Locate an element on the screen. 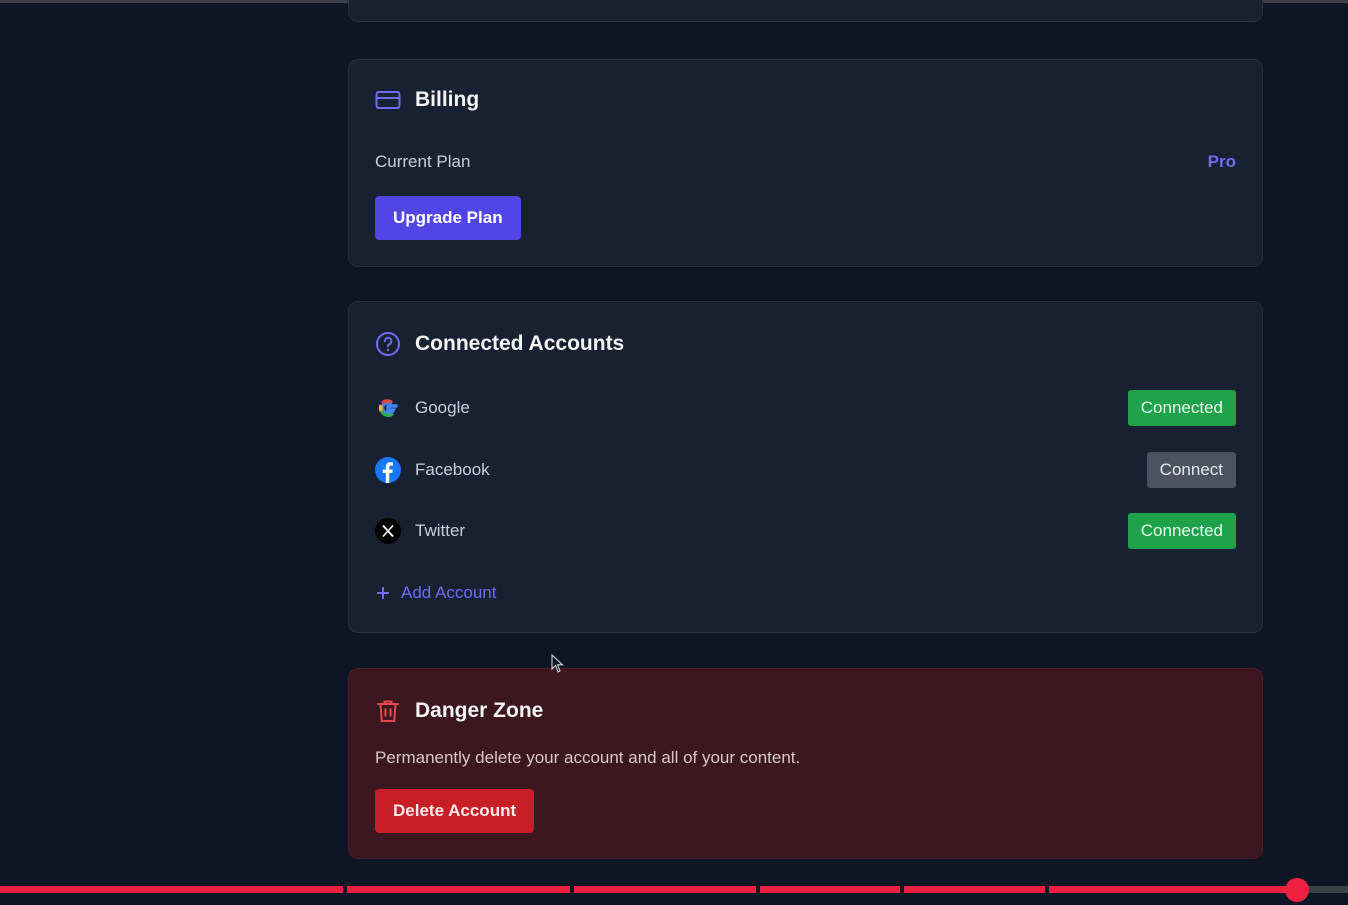  video-progress-fill is located at coordinates (648, 889).